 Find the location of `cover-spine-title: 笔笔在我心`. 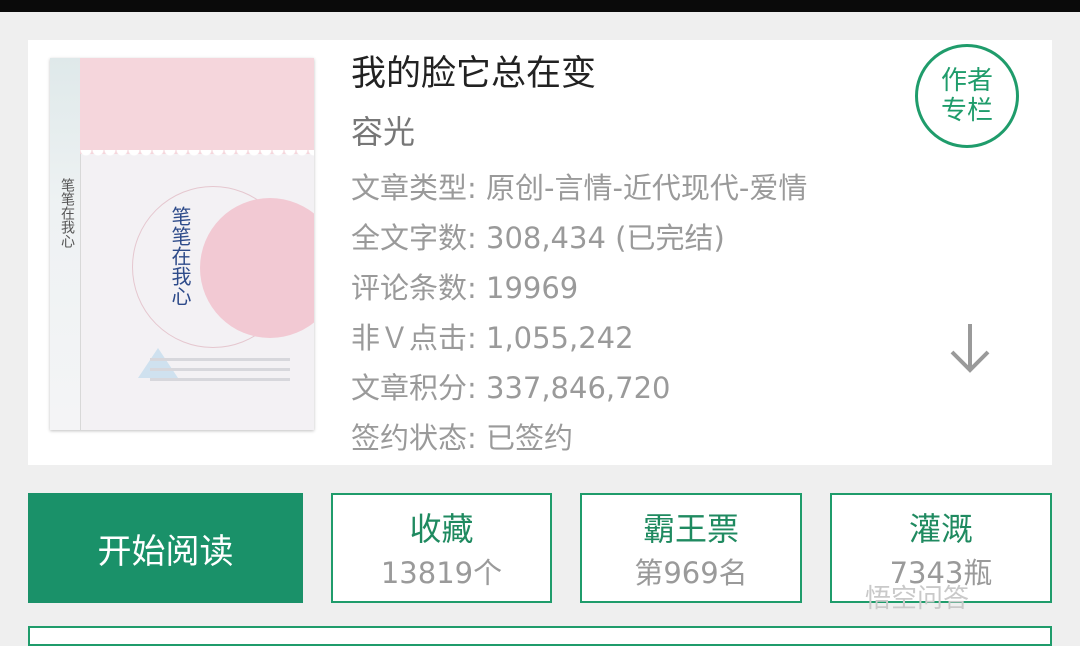

cover-spine-title: 笔笔在我心 is located at coordinates (67, 213).